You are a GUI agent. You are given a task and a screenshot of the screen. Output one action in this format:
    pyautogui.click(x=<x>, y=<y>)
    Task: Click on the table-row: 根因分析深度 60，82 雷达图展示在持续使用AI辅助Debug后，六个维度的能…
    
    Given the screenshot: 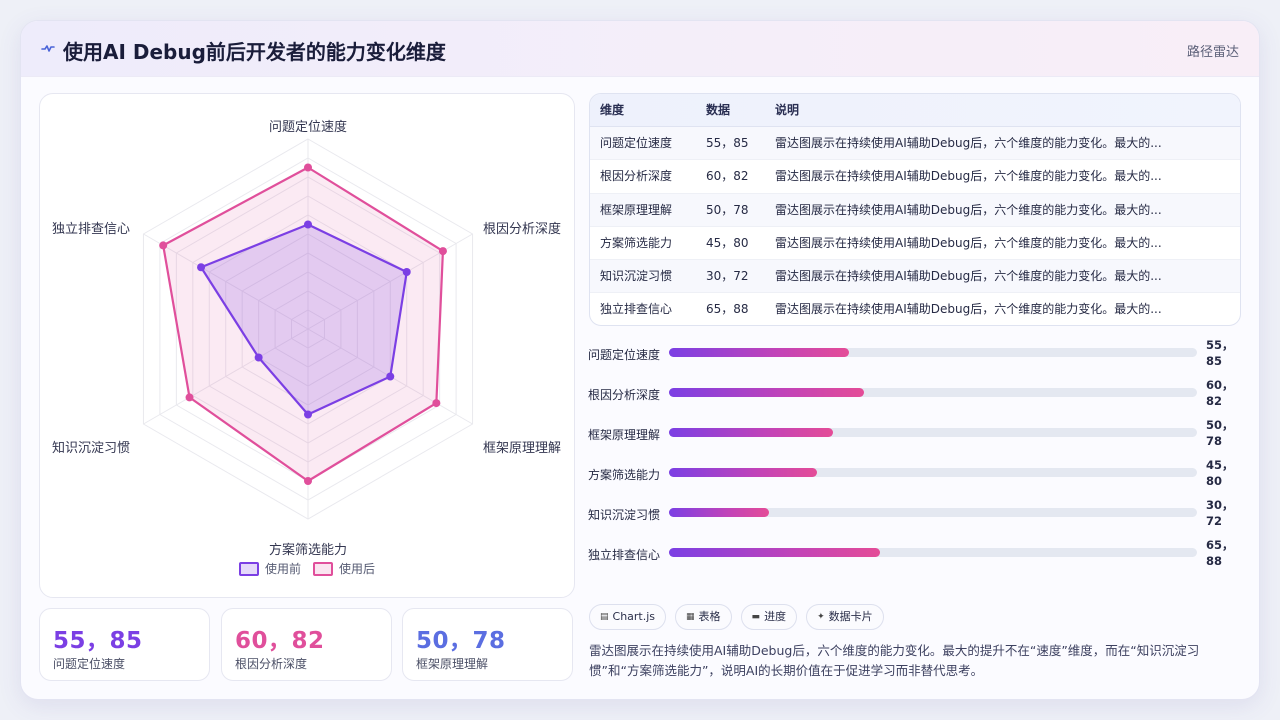 What is the action you would take?
    pyautogui.click(x=915, y=177)
    